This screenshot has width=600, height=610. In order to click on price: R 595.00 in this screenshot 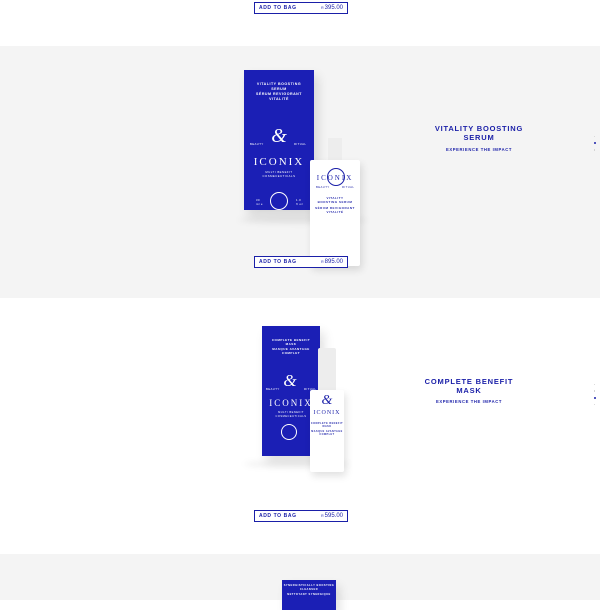, I will do `click(332, 516)`.